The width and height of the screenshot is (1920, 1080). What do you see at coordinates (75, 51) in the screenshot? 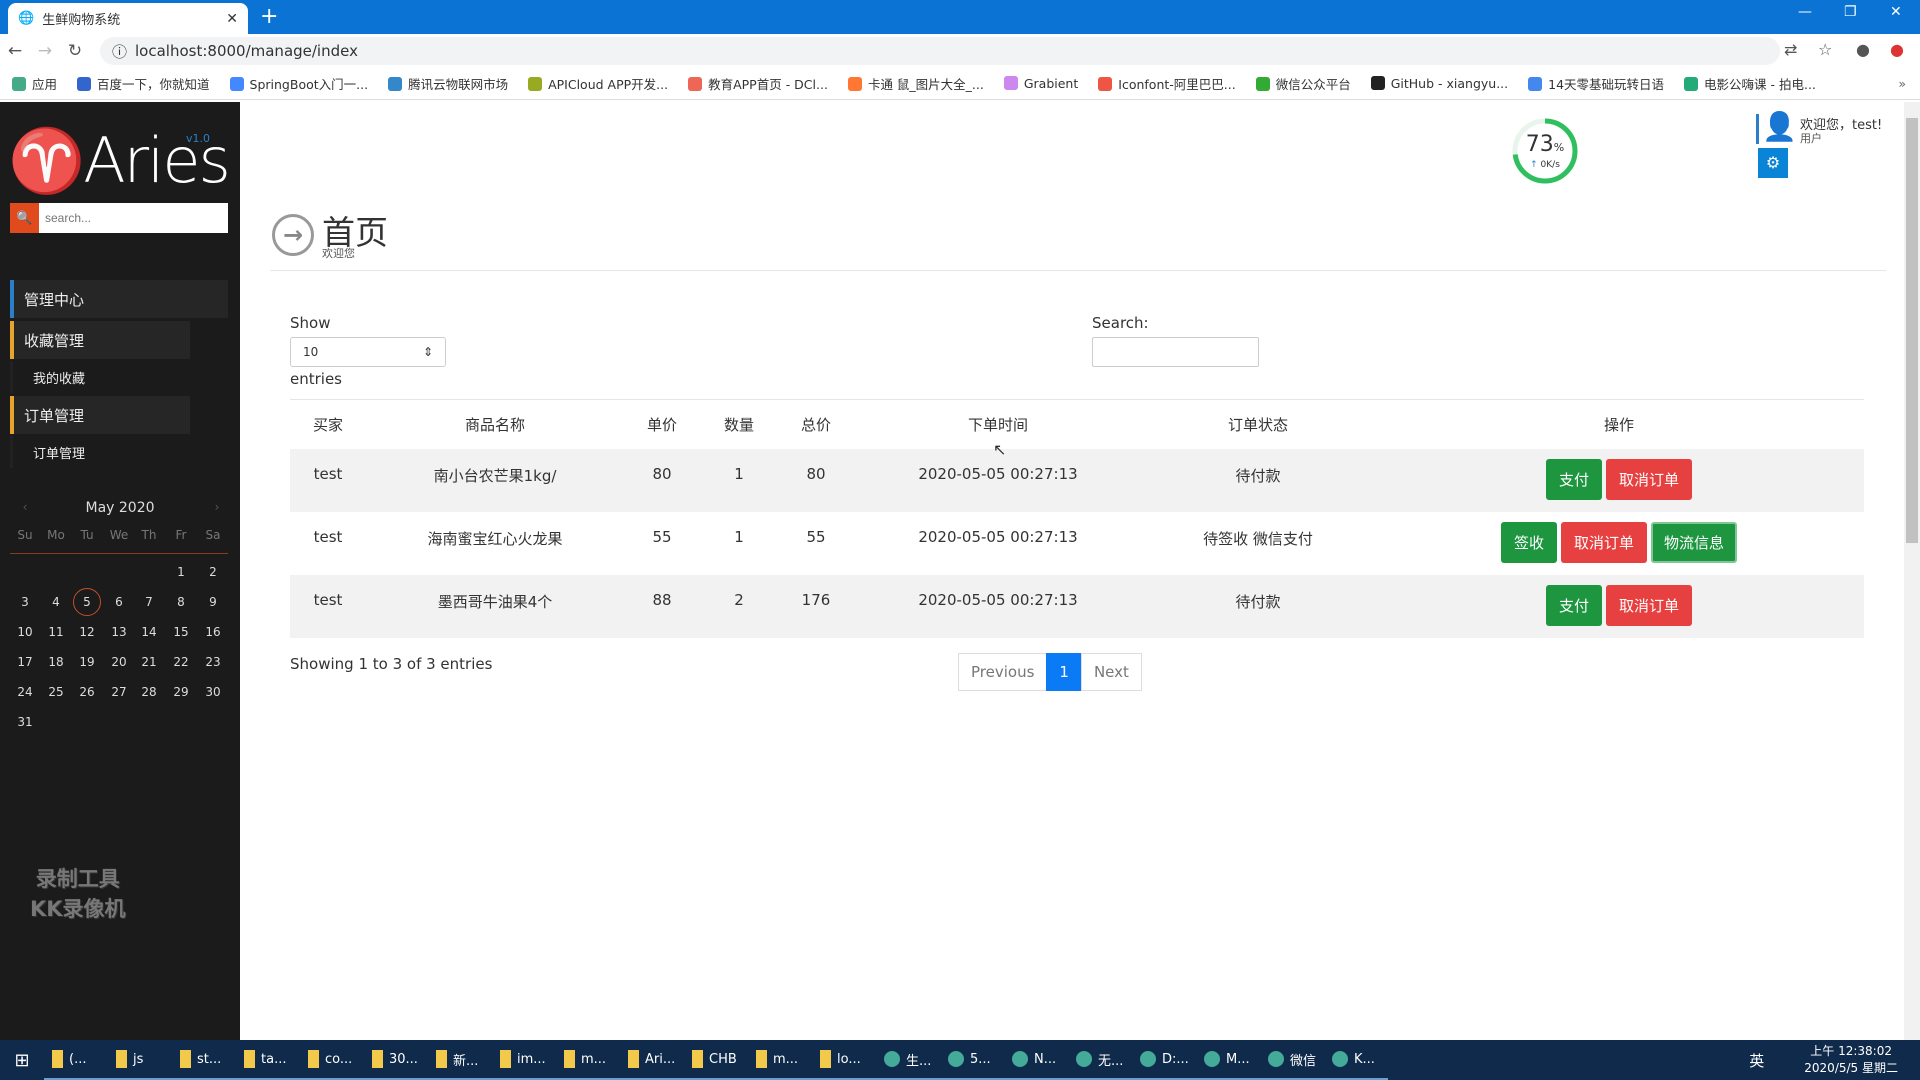
I see `reload-icon: ↻` at bounding box center [75, 51].